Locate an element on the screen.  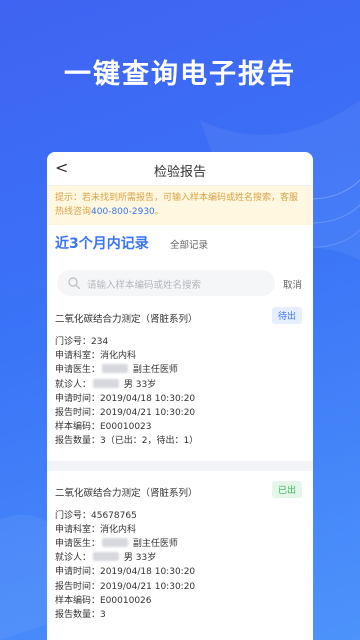
search-row: 请输入样本编码或姓名搜索 取消 is located at coordinates (180, 278).